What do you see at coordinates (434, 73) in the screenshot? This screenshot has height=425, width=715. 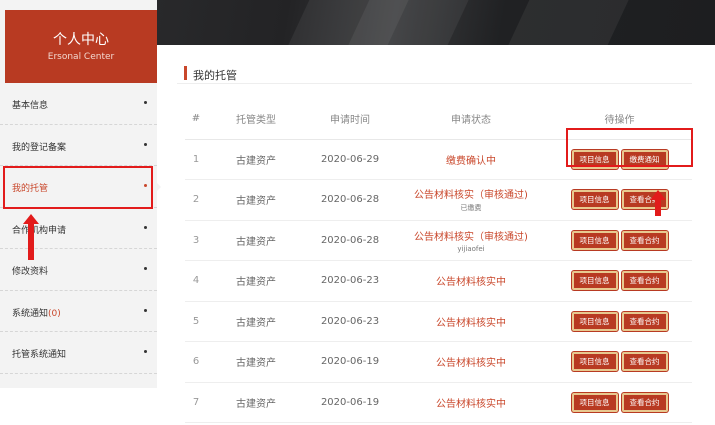 I see `section-header: 我的托管` at bounding box center [434, 73].